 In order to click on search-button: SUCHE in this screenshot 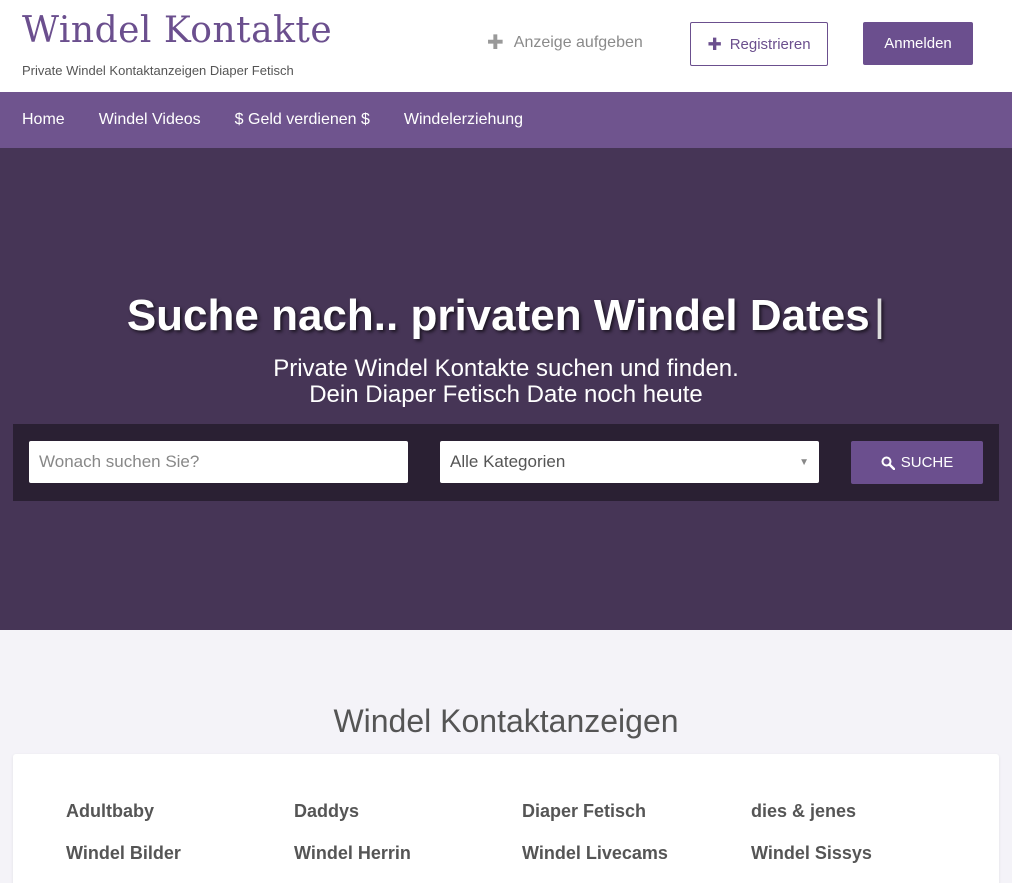, I will do `click(917, 462)`.